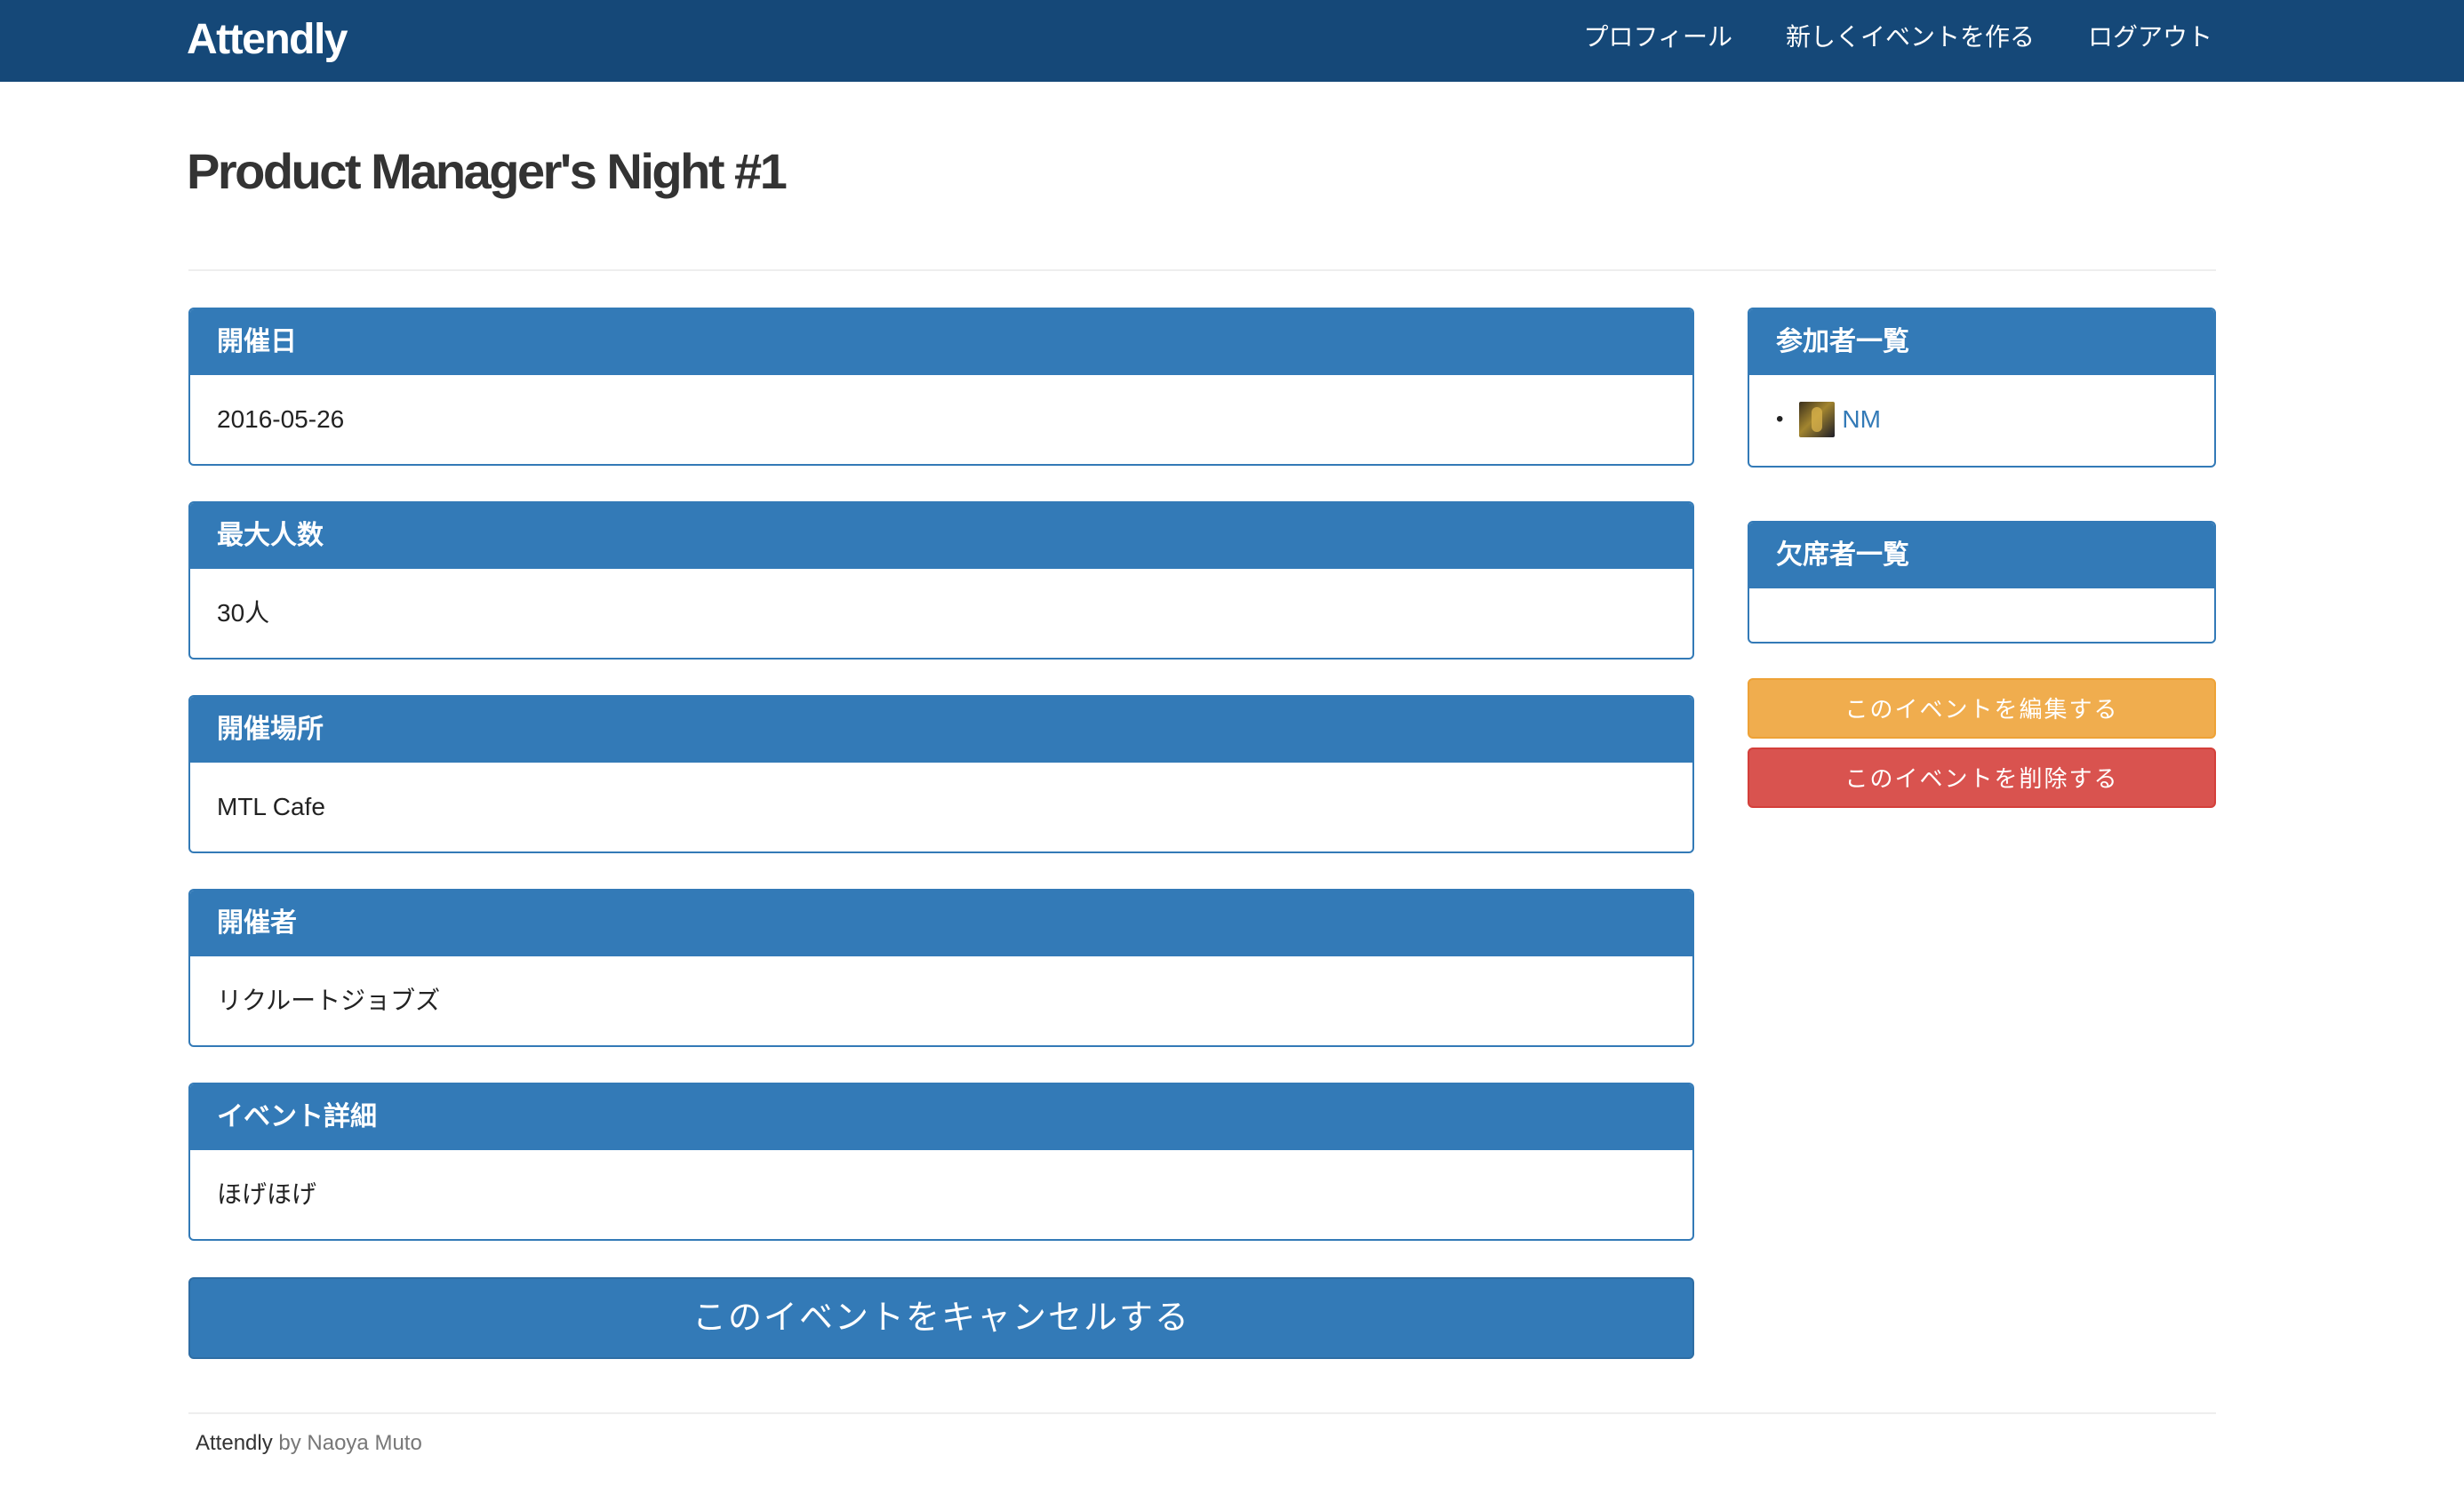 This screenshot has height=1511, width=2464. What do you see at coordinates (347, 1443) in the screenshot?
I see `footer-byline: by Naoya Muto` at bounding box center [347, 1443].